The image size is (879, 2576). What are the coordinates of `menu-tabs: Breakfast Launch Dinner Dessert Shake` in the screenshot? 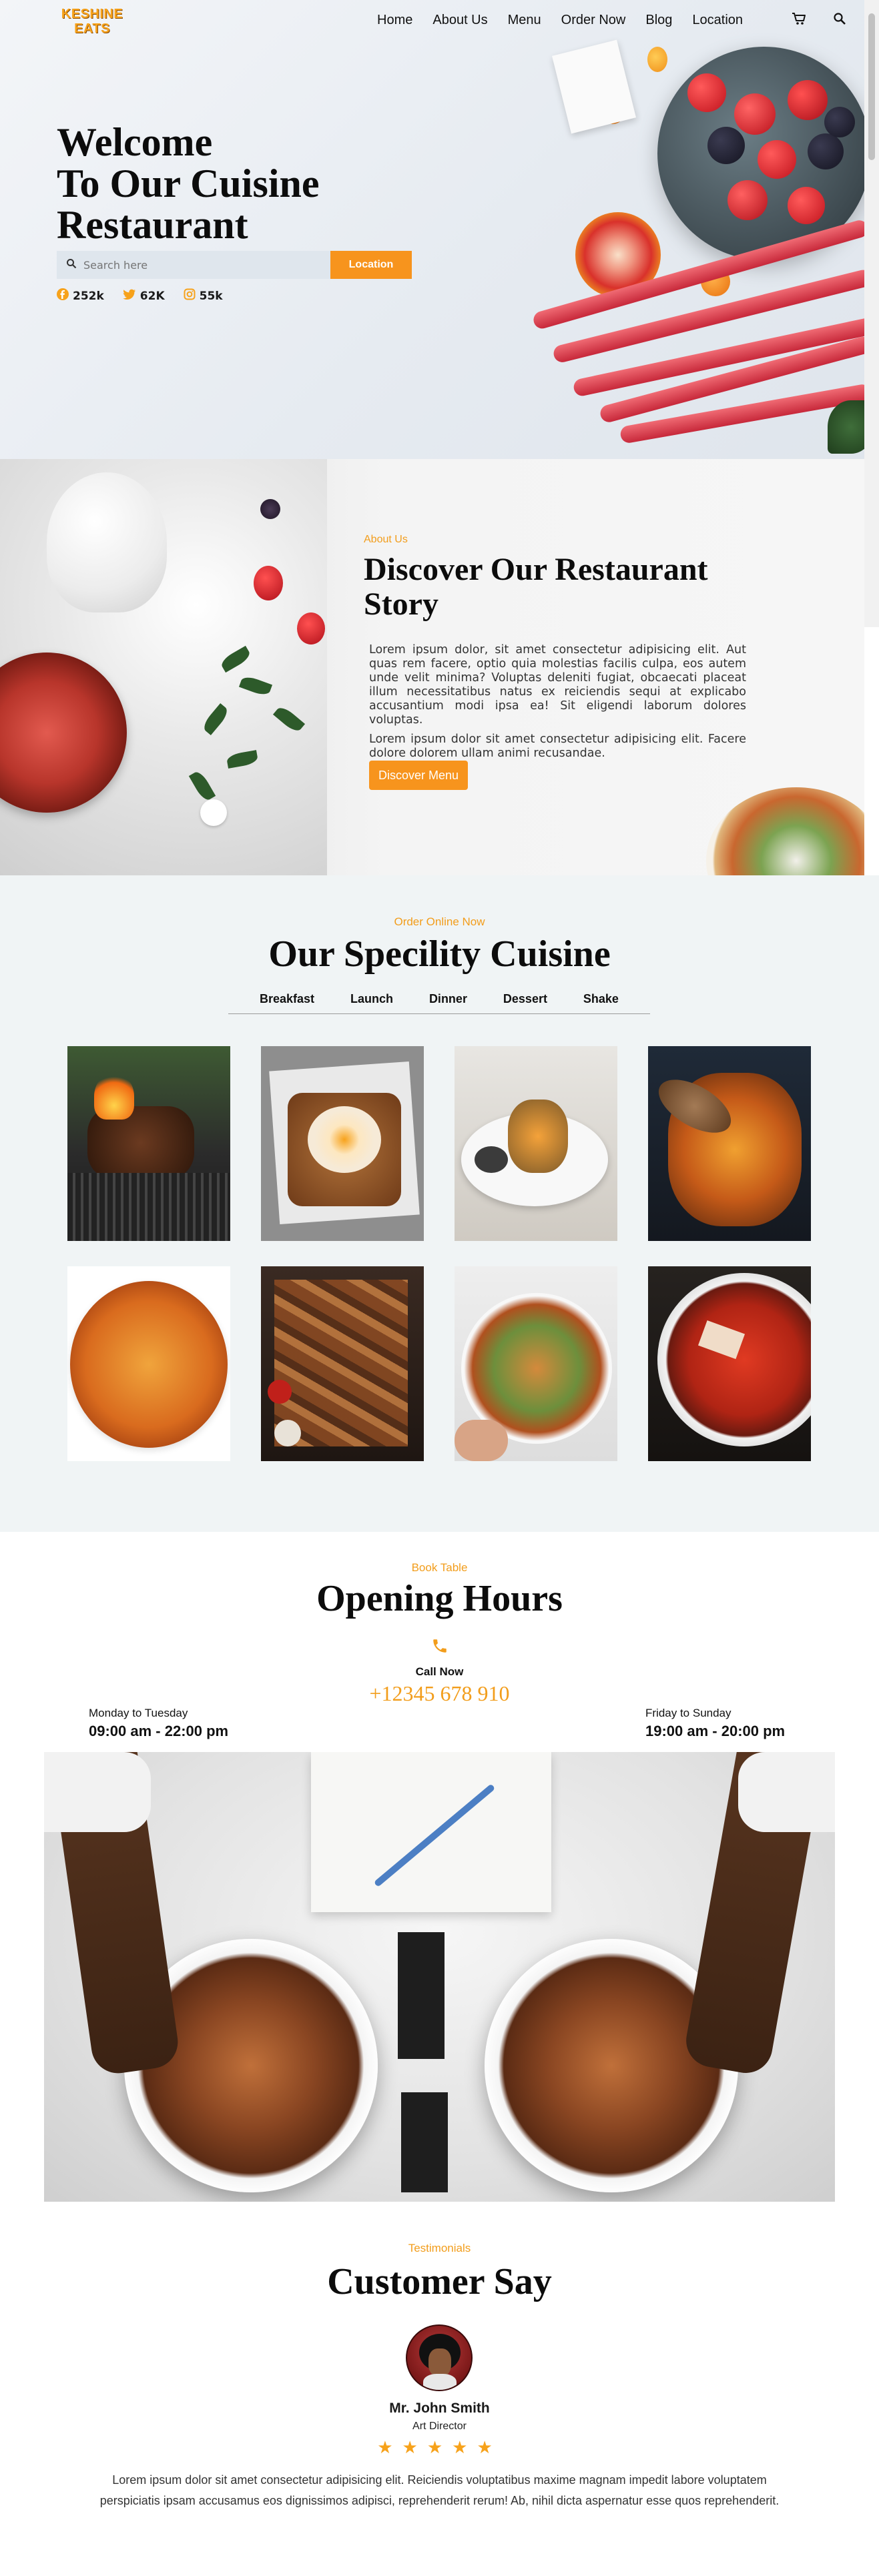 It's located at (439, 1002).